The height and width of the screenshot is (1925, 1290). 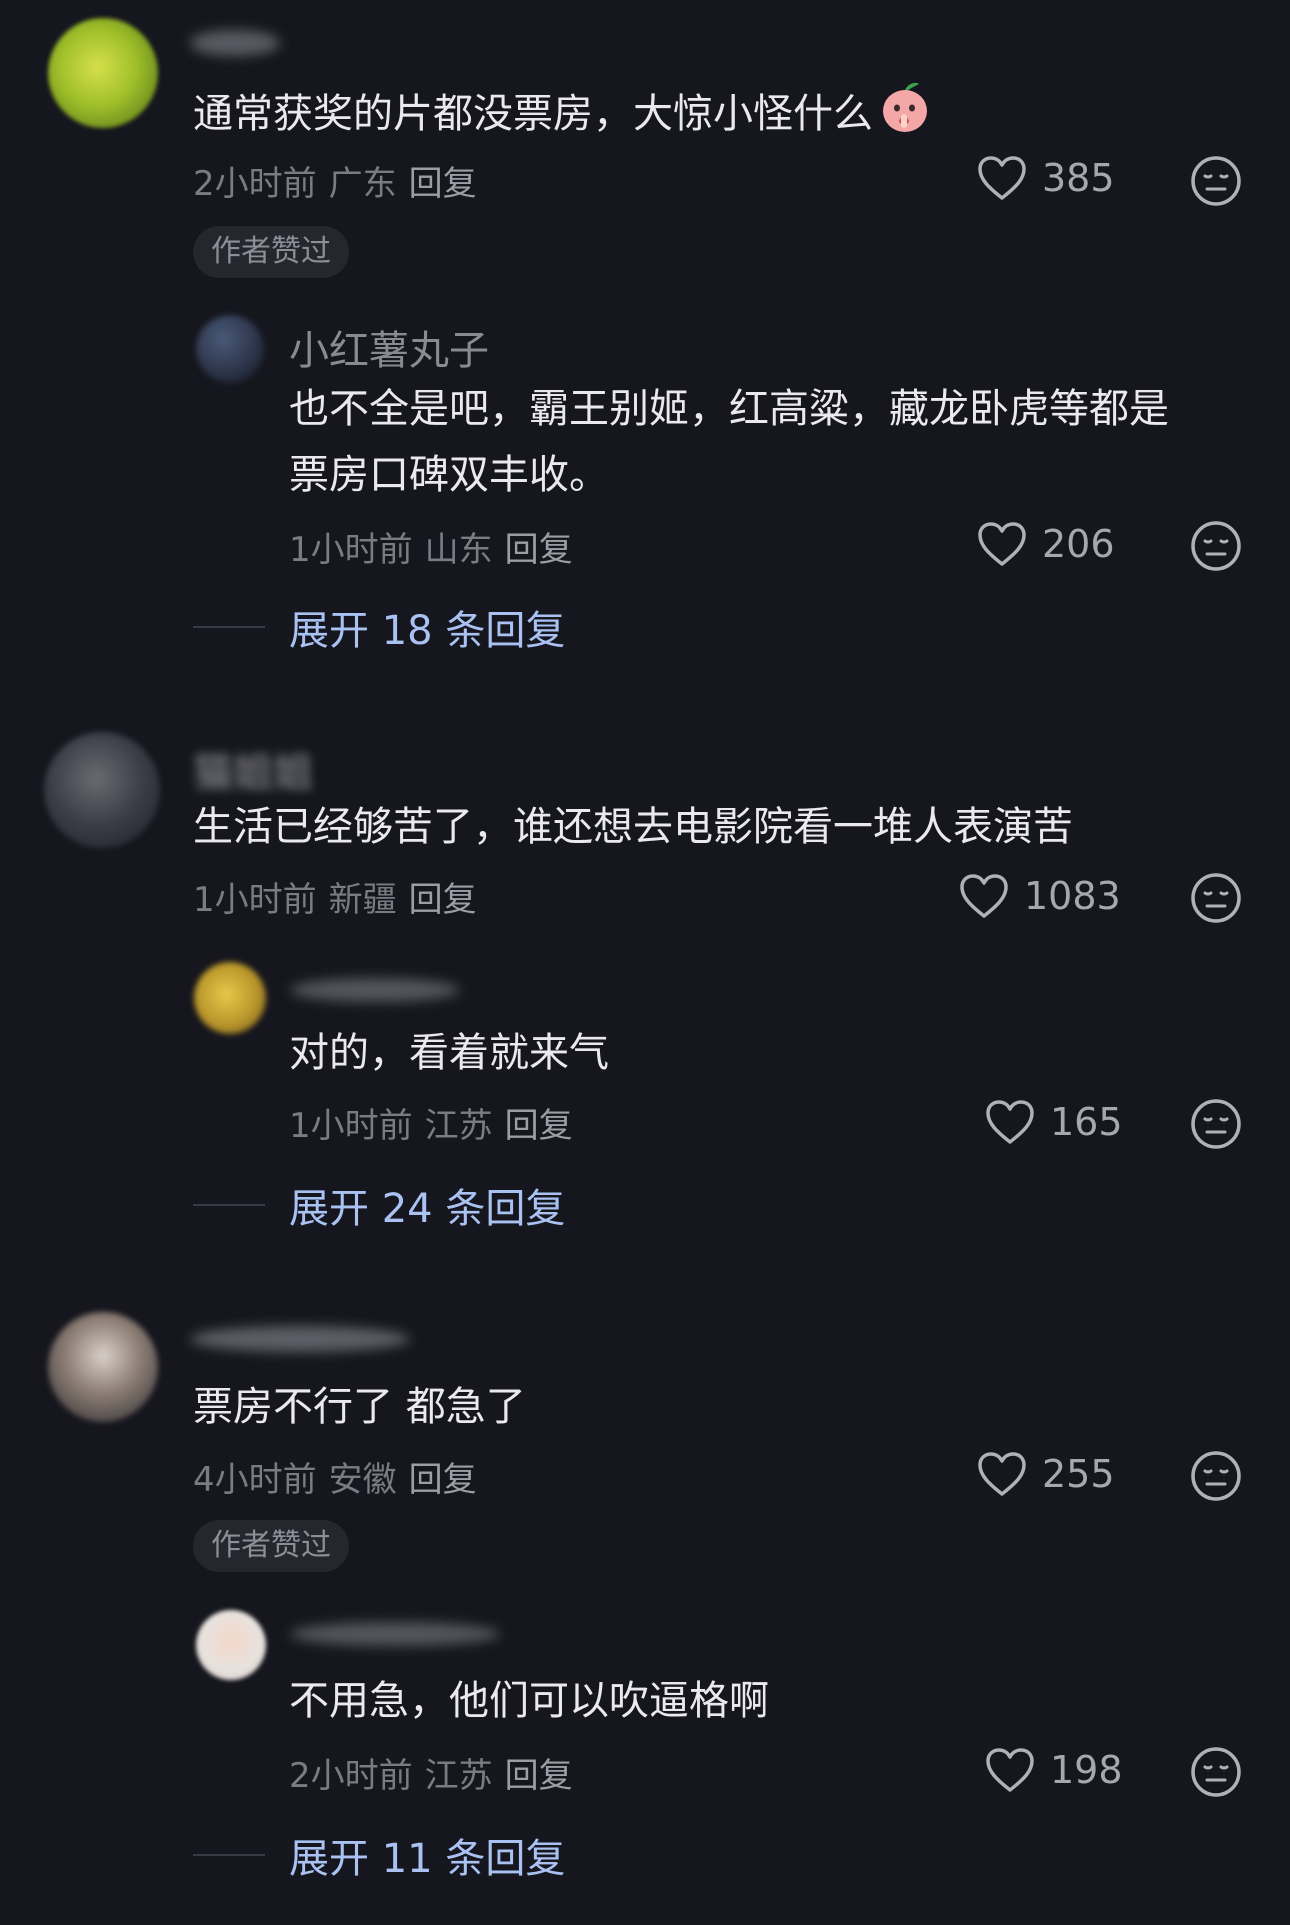 What do you see at coordinates (1078, 178) in the screenshot?
I see `like-count: 385` at bounding box center [1078, 178].